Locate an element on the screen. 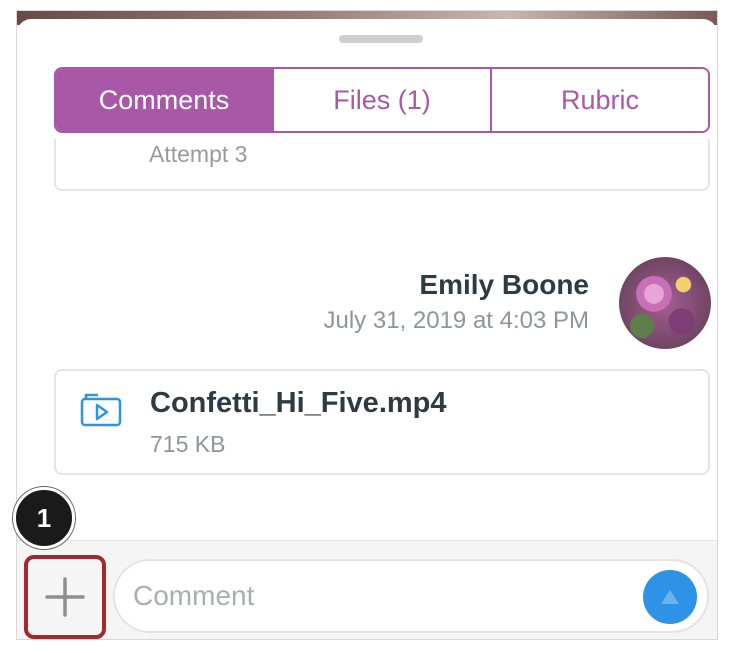  tab-comments: Comments is located at coordinates (164, 100).